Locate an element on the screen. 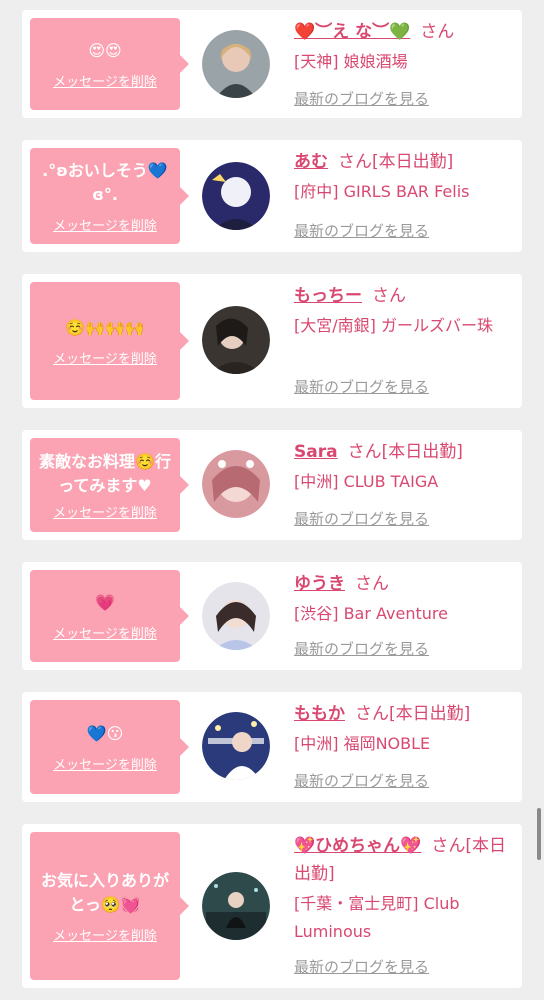  cast-info: 💖ひめちゃん💖 さん[本日出勤] [千葉・富士見町] Club Luminous is located at coordinates (405, 889).